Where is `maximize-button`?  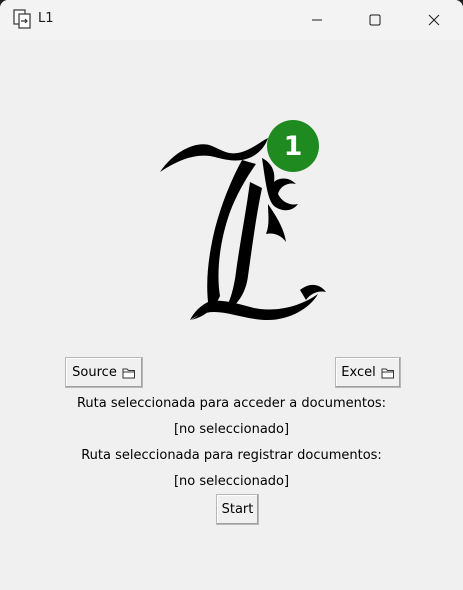 maximize-button is located at coordinates (375, 20).